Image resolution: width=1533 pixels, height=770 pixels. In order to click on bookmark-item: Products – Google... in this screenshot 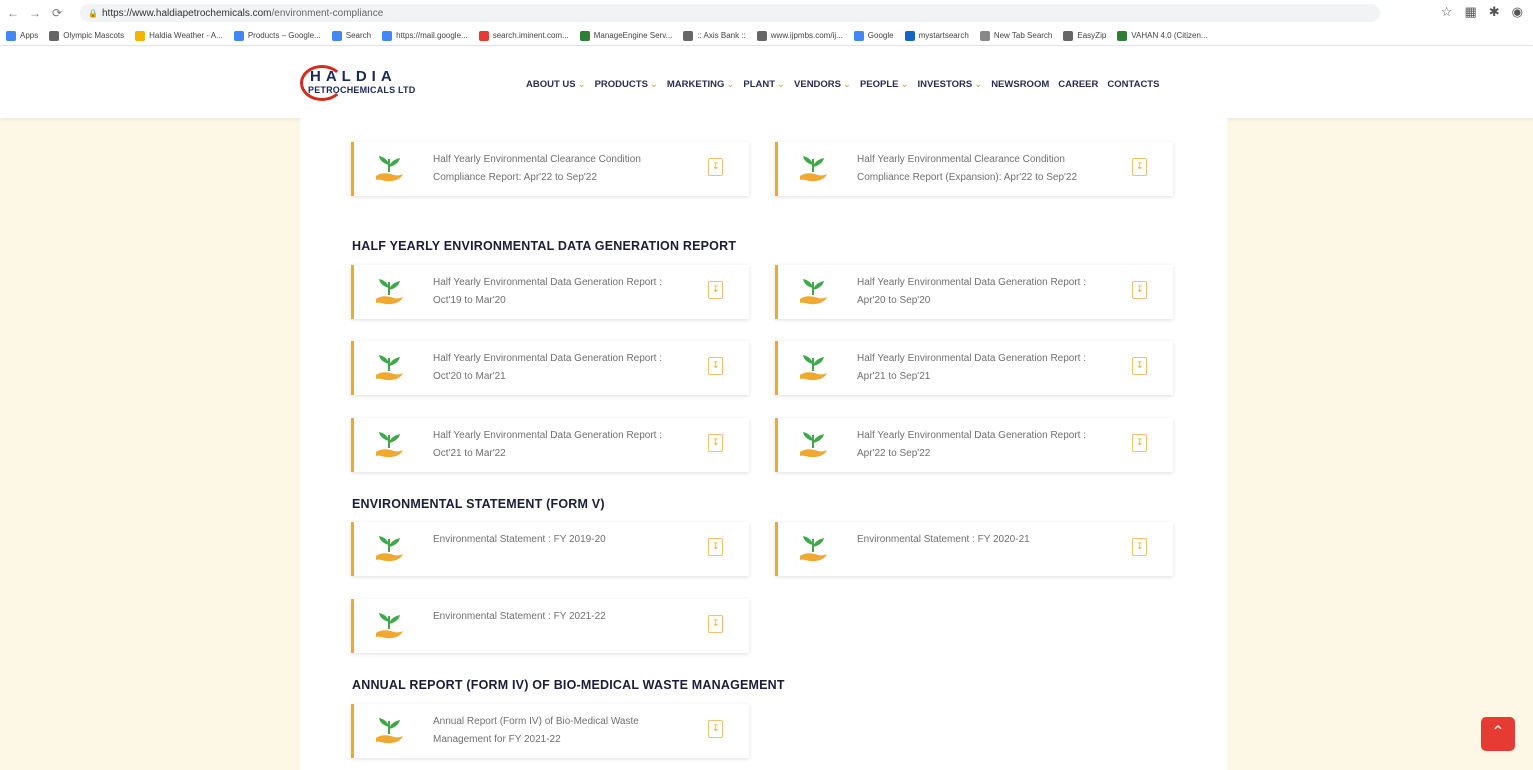, I will do `click(277, 35)`.